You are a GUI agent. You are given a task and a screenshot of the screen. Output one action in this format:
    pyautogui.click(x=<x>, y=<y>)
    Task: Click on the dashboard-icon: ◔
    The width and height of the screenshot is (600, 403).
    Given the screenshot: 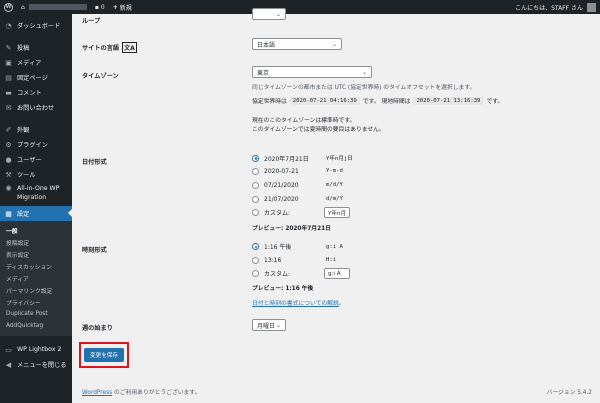 What is the action you would take?
    pyautogui.click(x=8, y=25)
    